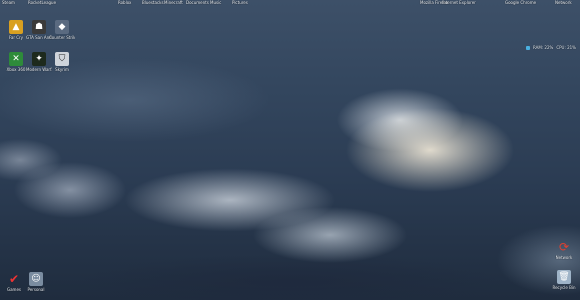 Image resolution: width=580 pixels, height=300 pixels. I want to click on game-icon: ◆, so click(62, 27).